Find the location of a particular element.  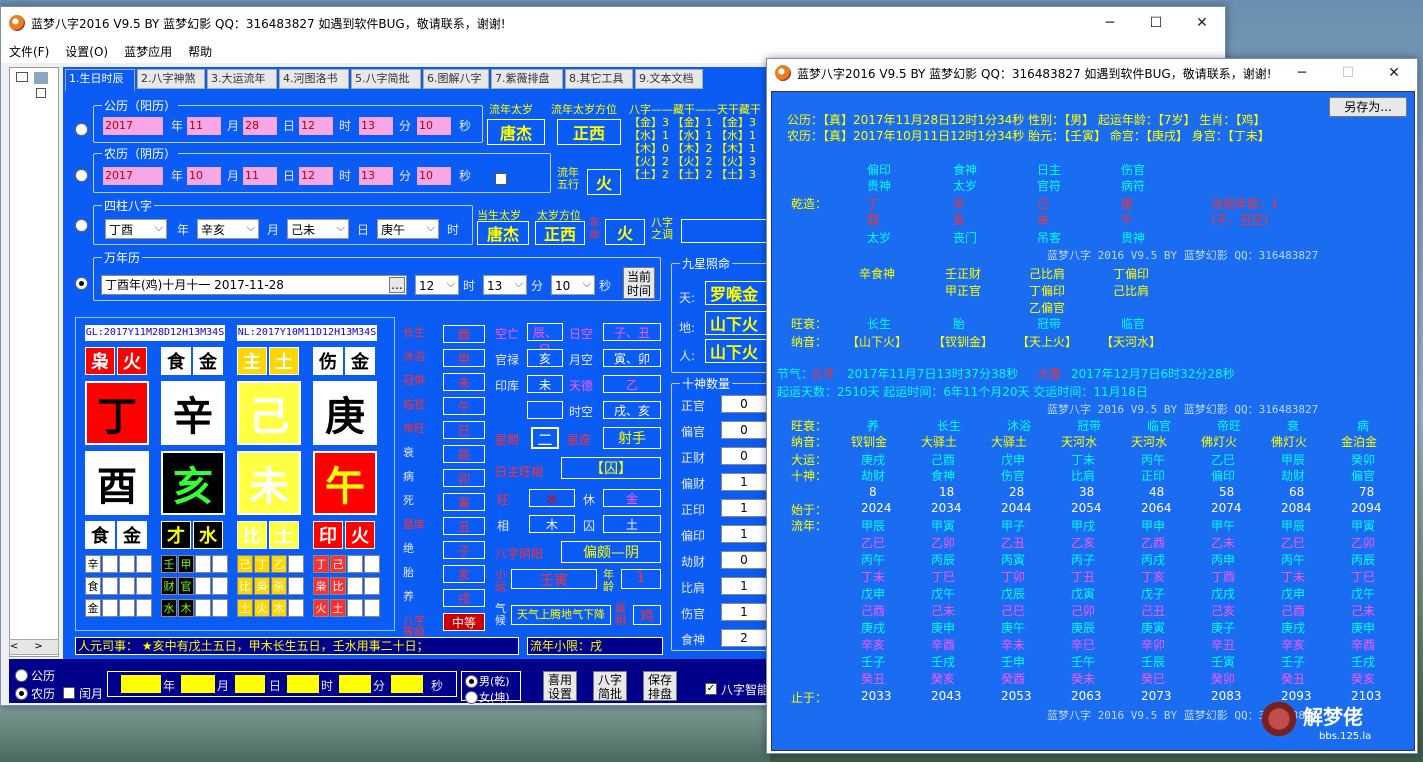

lunar-year-input: 2017 is located at coordinates (133, 176).